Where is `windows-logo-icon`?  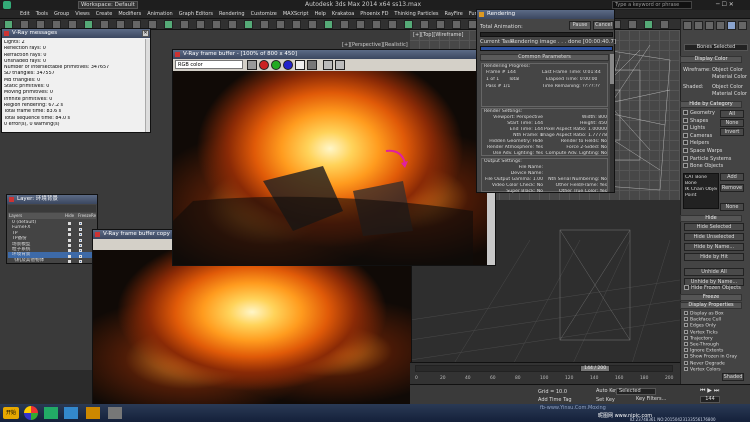
windows-logo-icon is located at coordinates (31, 413).